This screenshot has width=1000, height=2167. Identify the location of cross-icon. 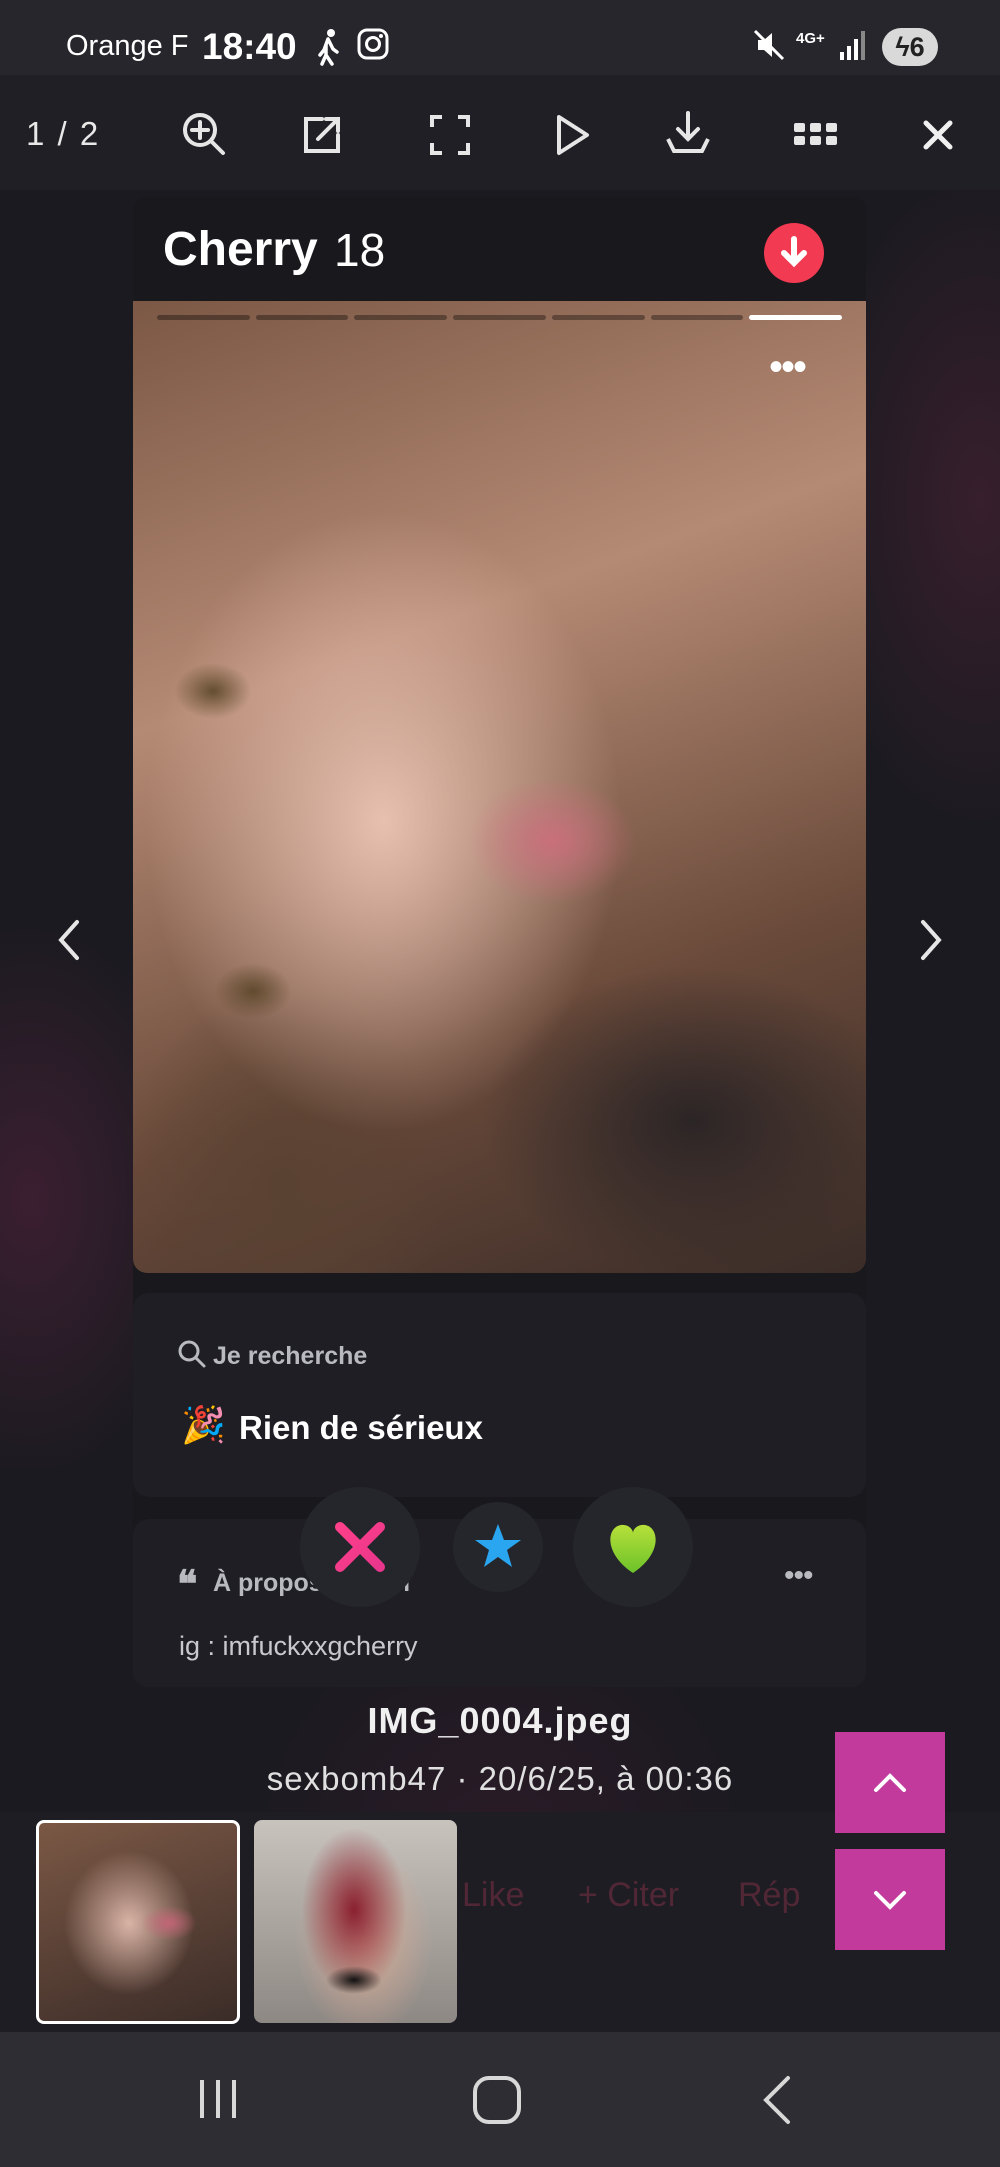
(360, 1547).